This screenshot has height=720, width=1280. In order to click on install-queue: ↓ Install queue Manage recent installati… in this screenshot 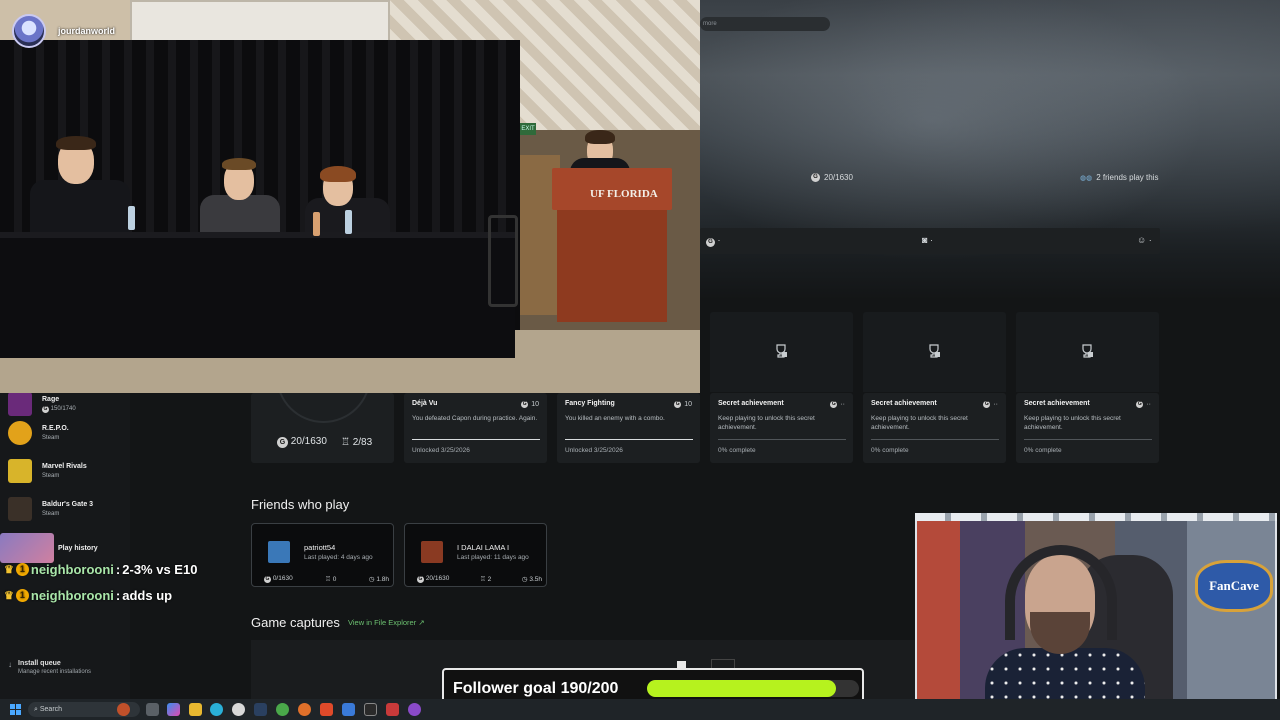, I will do `click(49, 667)`.